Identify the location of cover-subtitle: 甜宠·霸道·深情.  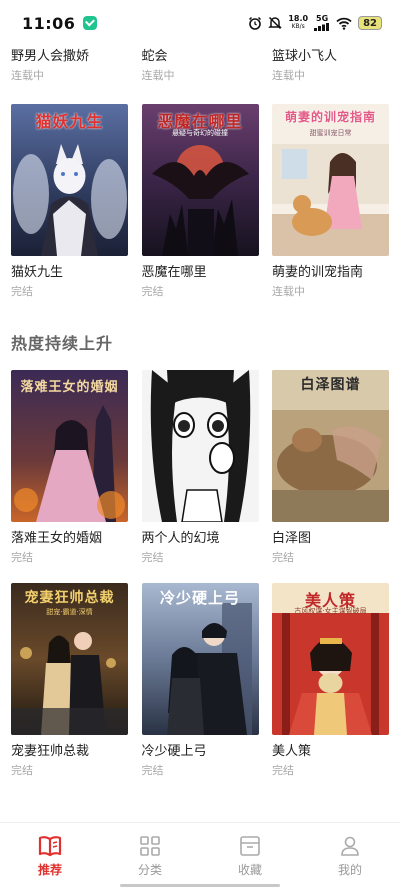
(69, 612).